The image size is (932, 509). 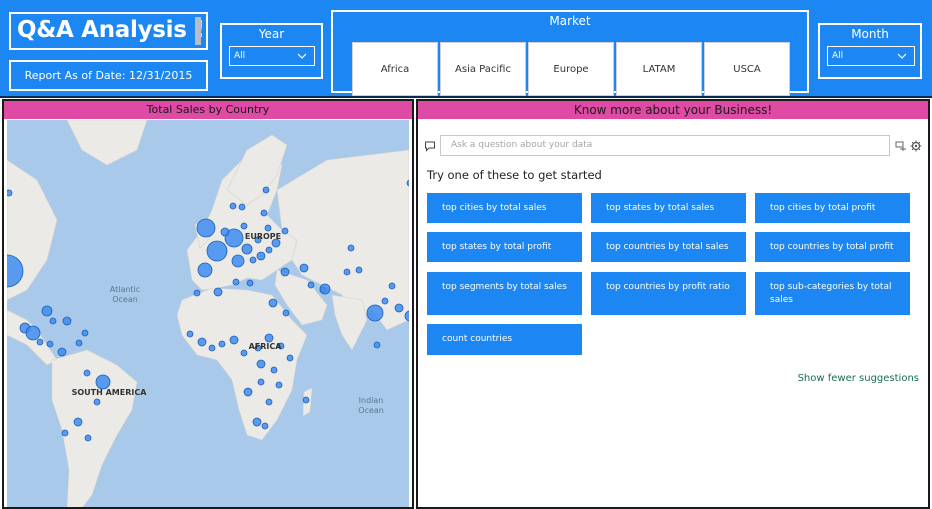 What do you see at coordinates (832, 208) in the screenshot?
I see `suggestion-button: top cities by total profit` at bounding box center [832, 208].